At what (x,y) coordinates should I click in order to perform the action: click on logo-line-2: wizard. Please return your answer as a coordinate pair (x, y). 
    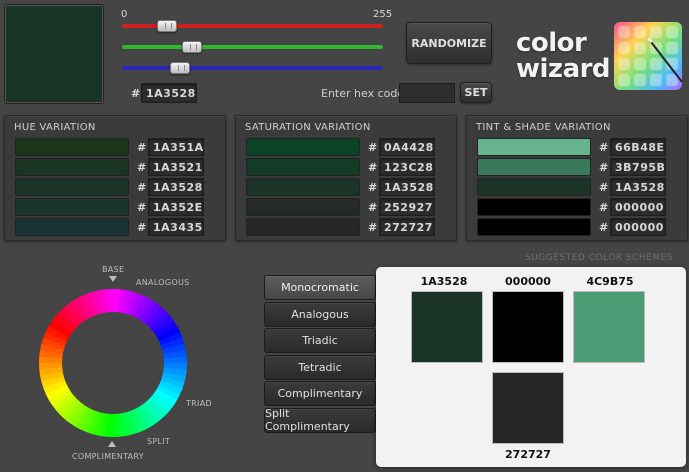
    Looking at the image, I should click on (563, 69).